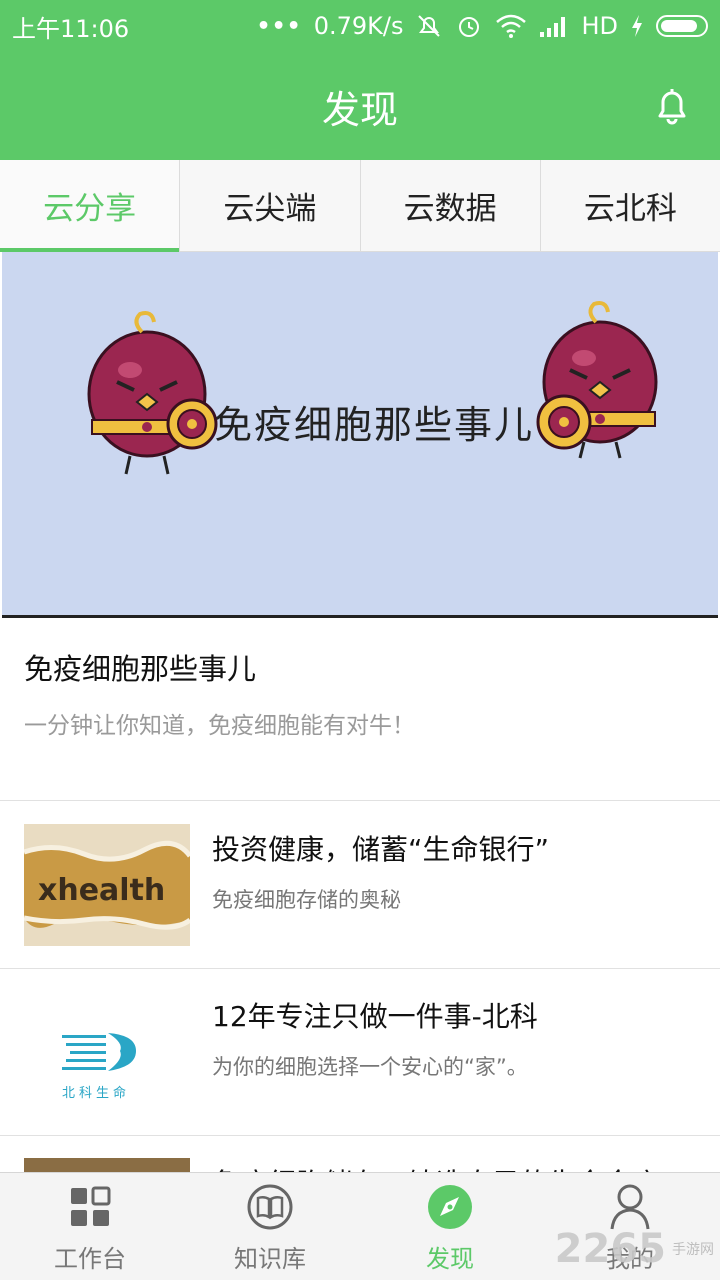  What do you see at coordinates (451, 205) in the screenshot?
I see `tab-cloud-data: 云数据` at bounding box center [451, 205].